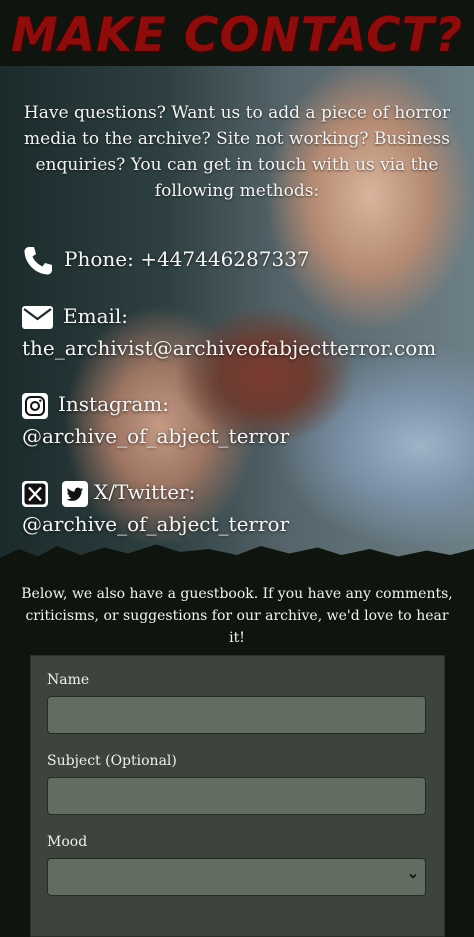 This screenshot has width=474, height=937. I want to click on phone-link: +447446287337, so click(224, 259).